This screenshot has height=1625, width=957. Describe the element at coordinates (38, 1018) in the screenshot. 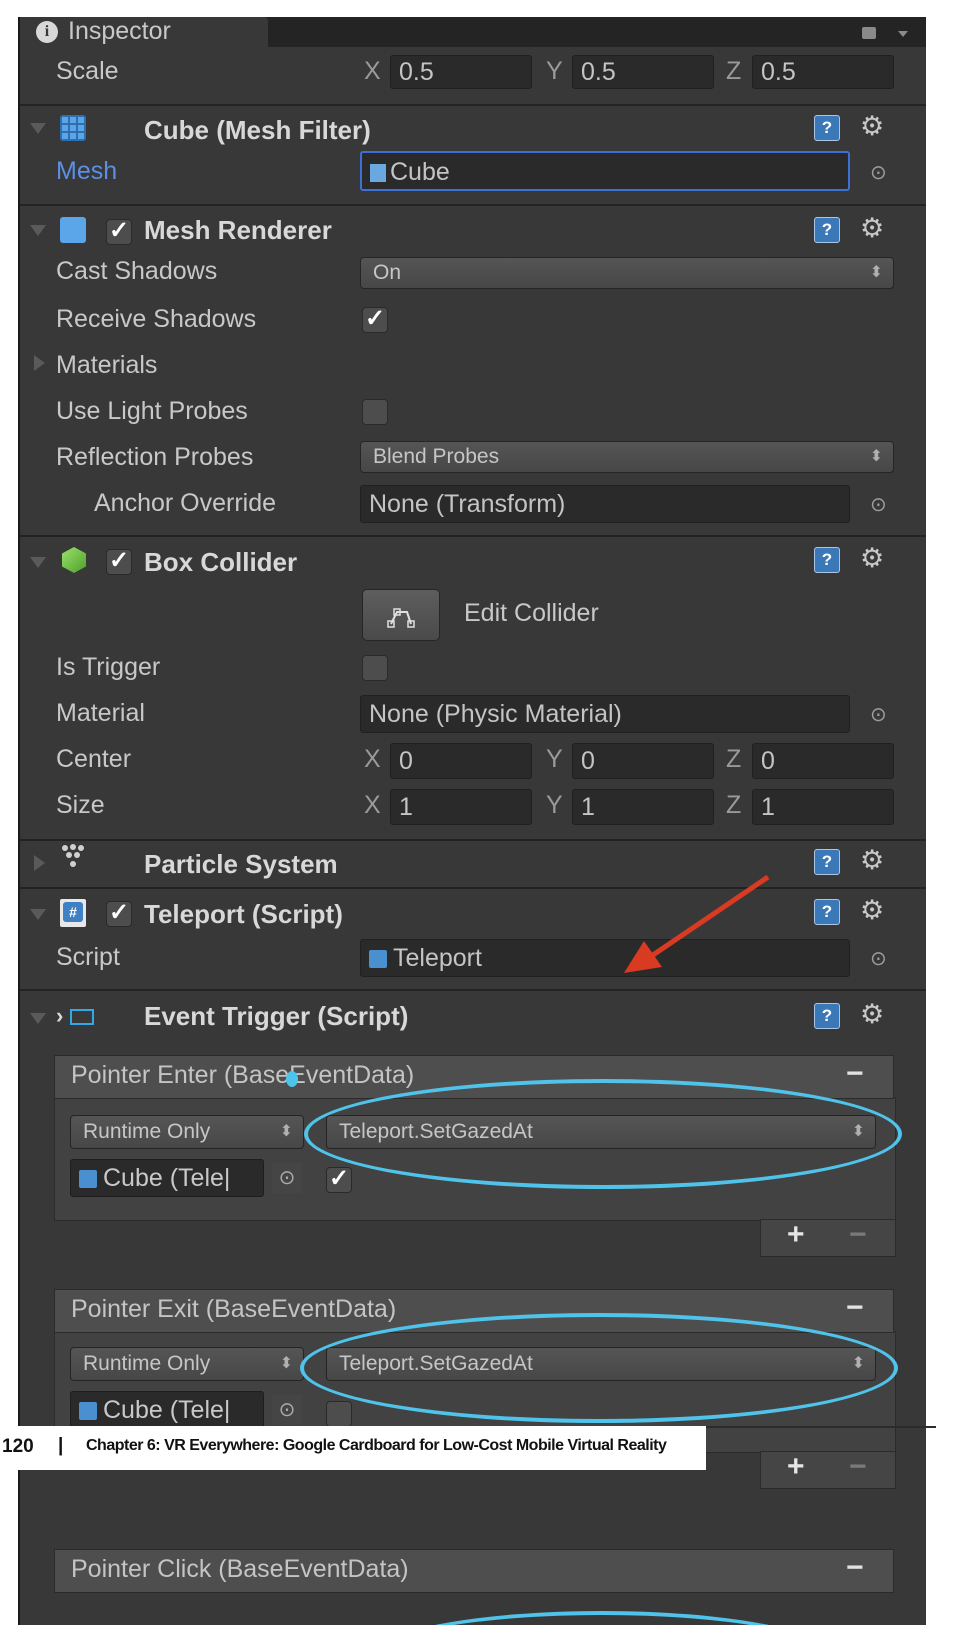

I see `event-trigger-fold-arrow` at that location.